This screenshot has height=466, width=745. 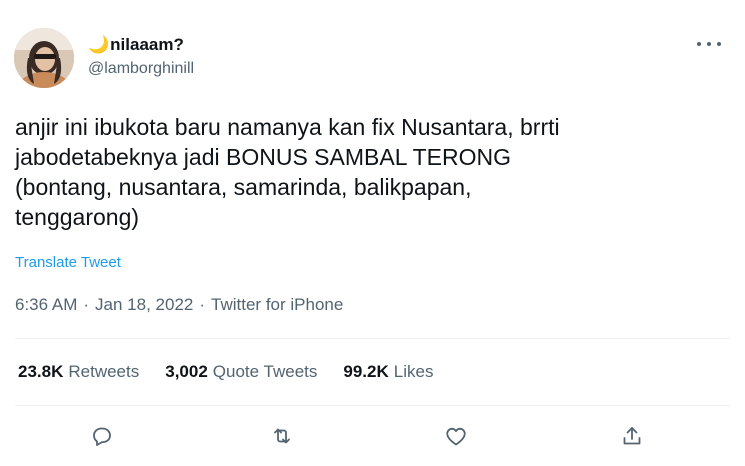 What do you see at coordinates (277, 305) in the screenshot?
I see `tweet-source: Twitter for iPhone` at bounding box center [277, 305].